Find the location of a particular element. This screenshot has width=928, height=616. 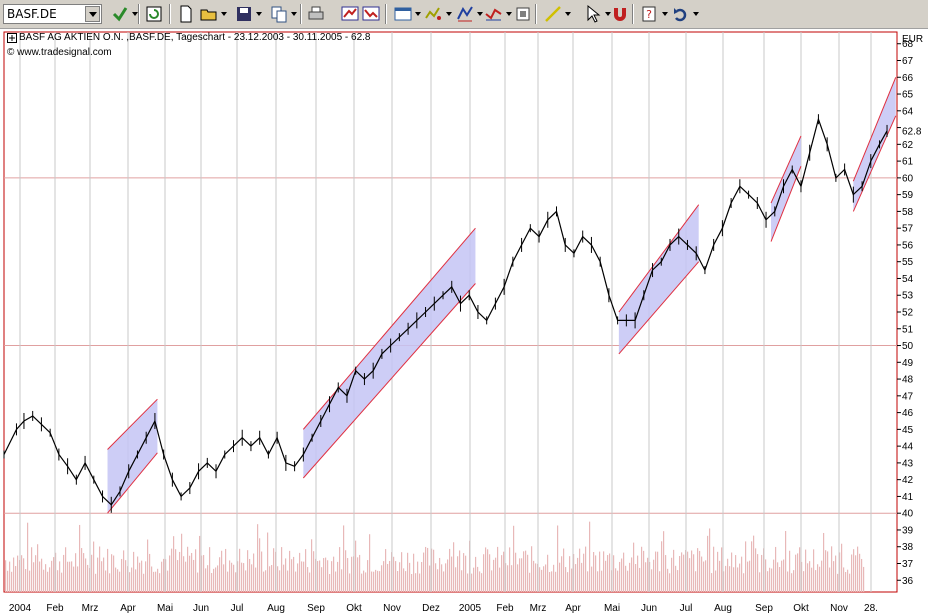

symbol-dropdown: BASF.DE is located at coordinates (52, 14).